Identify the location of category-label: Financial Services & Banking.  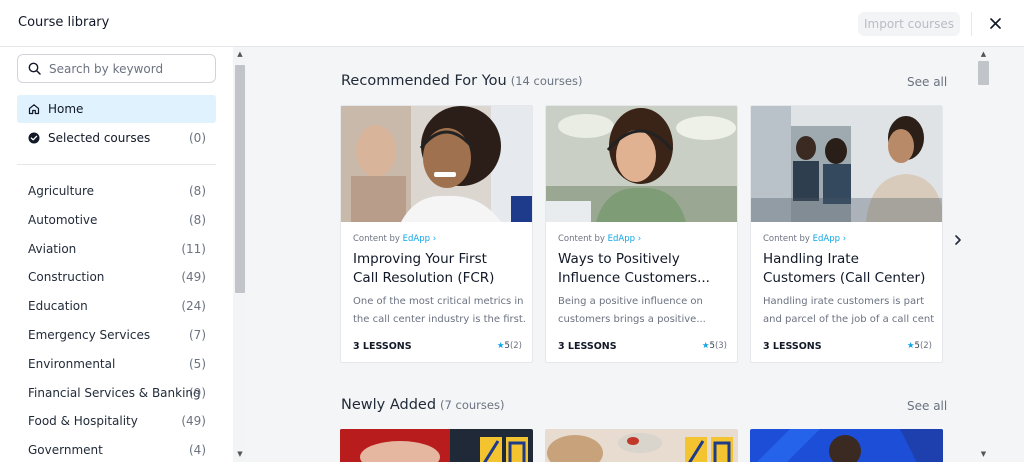
(114, 392).